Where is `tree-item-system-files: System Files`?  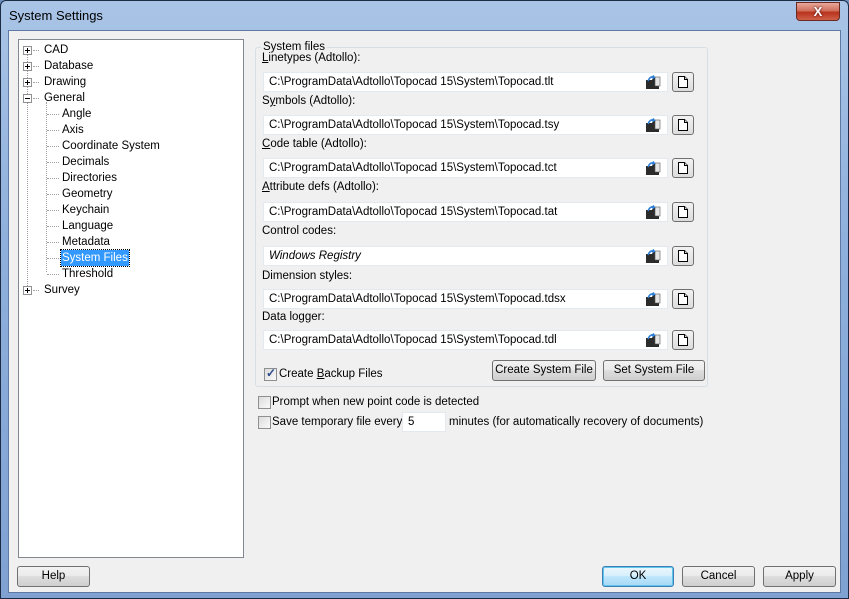 tree-item-system-files: System Files is located at coordinates (129, 258).